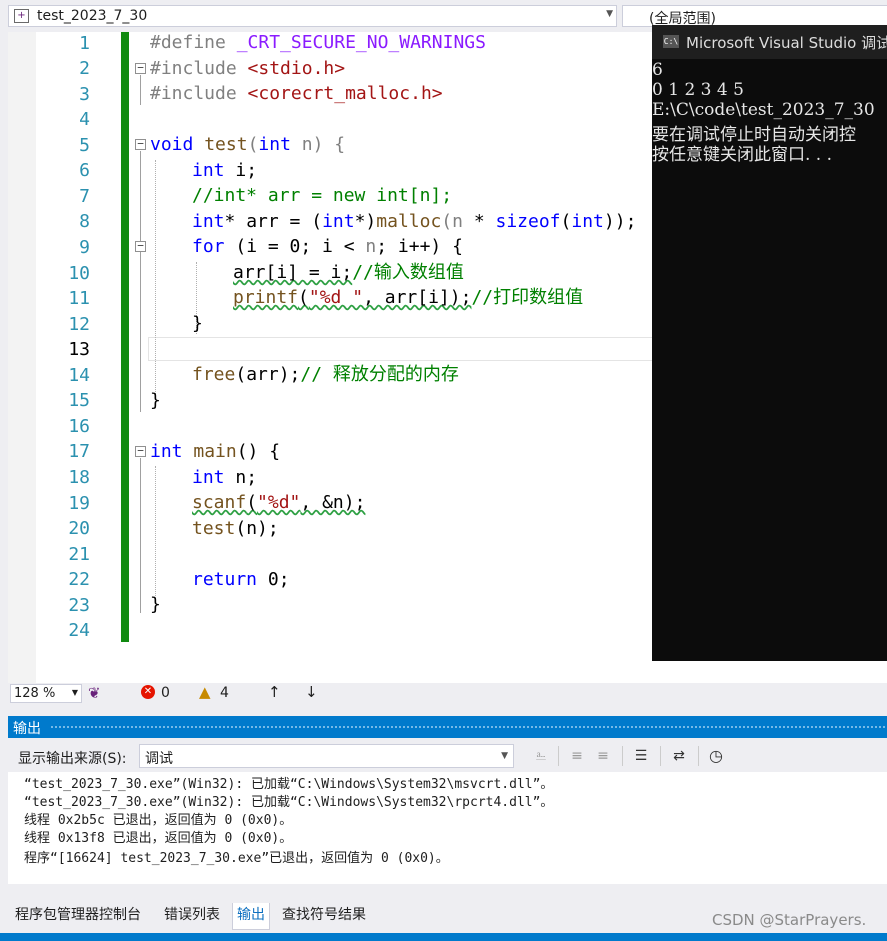  Describe the element at coordinates (208, 246) in the screenshot. I see `keyword-token: for` at that location.